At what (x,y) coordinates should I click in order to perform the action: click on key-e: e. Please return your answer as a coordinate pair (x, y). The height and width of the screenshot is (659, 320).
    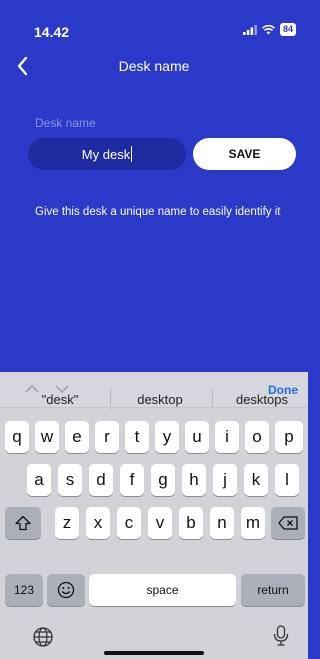
    Looking at the image, I should click on (77, 437).